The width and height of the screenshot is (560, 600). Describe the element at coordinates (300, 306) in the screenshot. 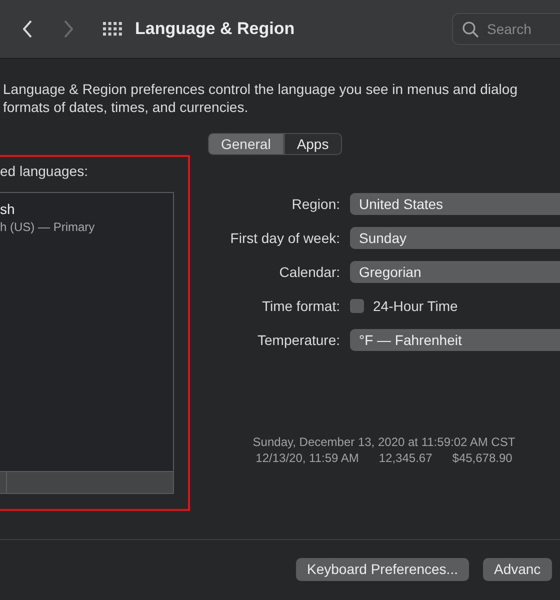

I see `setting-label: Time format:` at that location.